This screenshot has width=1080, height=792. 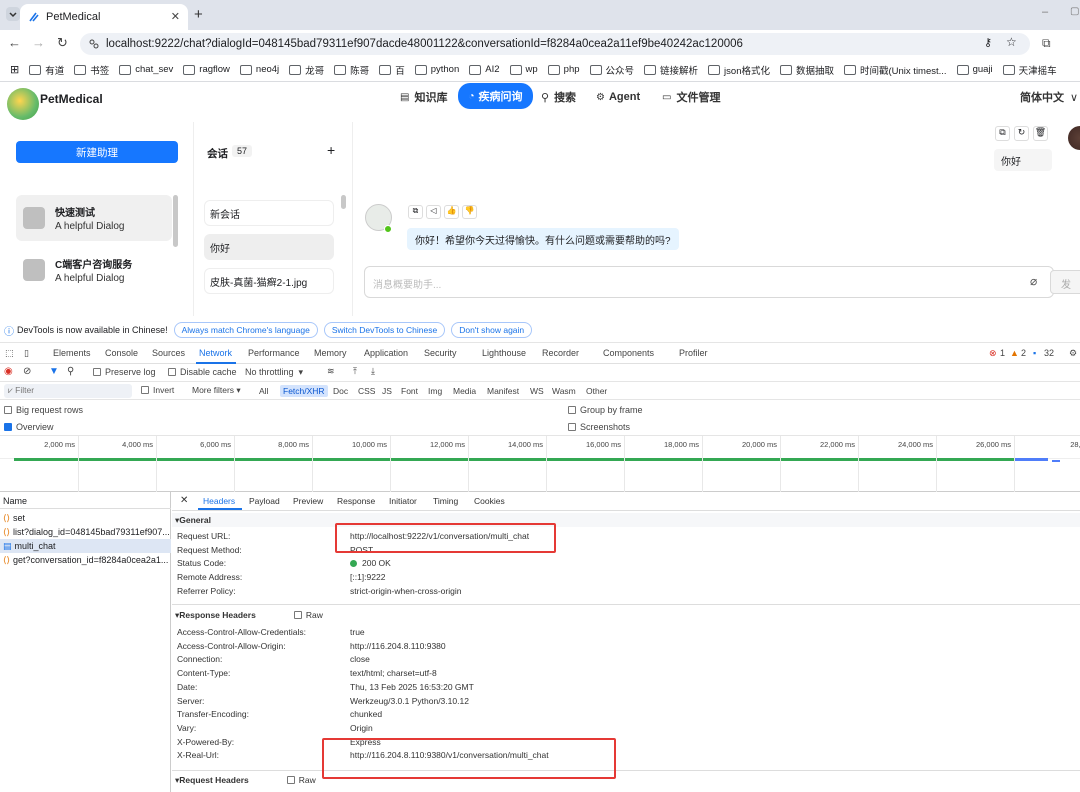 I want to click on invert-checkbox: Invert, so click(x=157, y=390).